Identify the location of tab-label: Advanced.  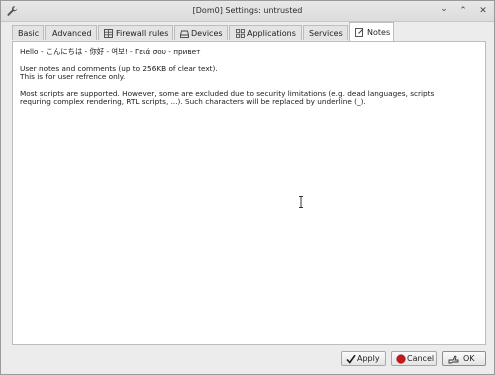
(72, 33).